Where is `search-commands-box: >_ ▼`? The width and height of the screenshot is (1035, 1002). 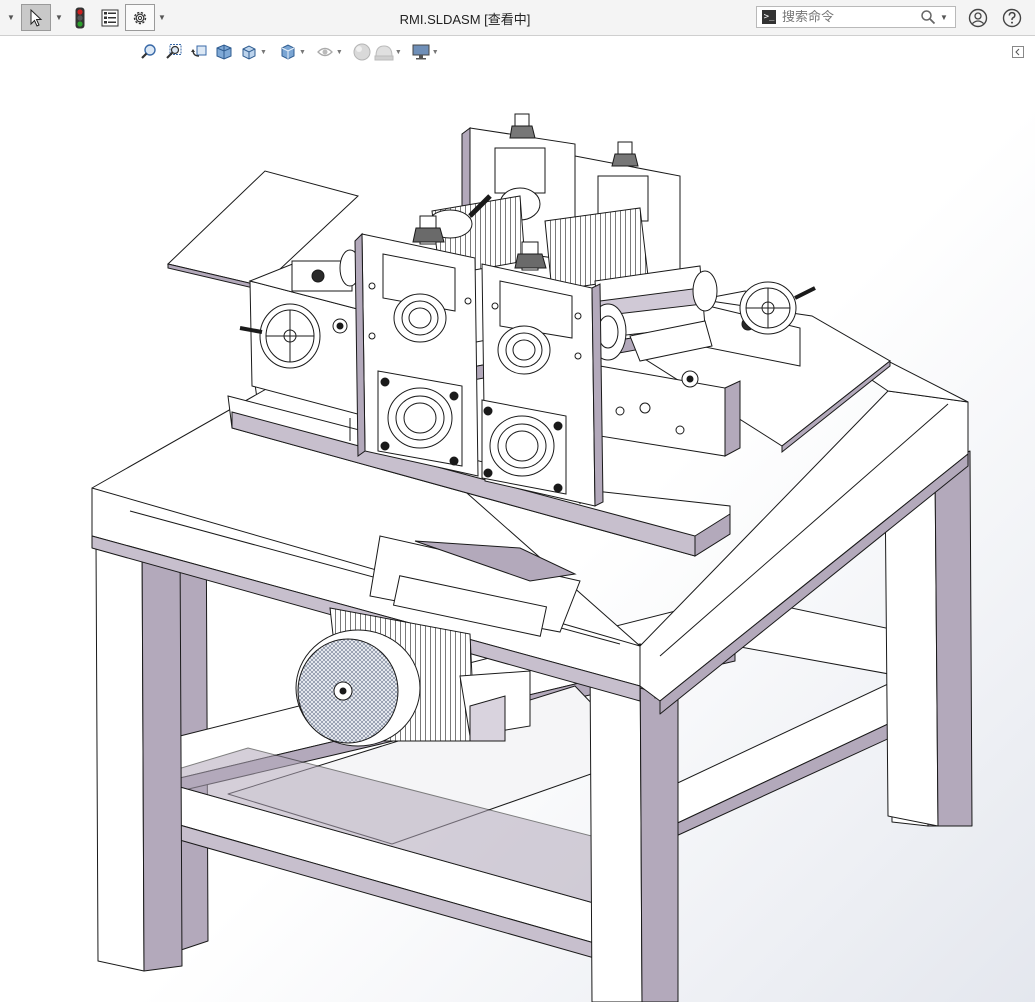
search-commands-box: >_ ▼ is located at coordinates (856, 17).